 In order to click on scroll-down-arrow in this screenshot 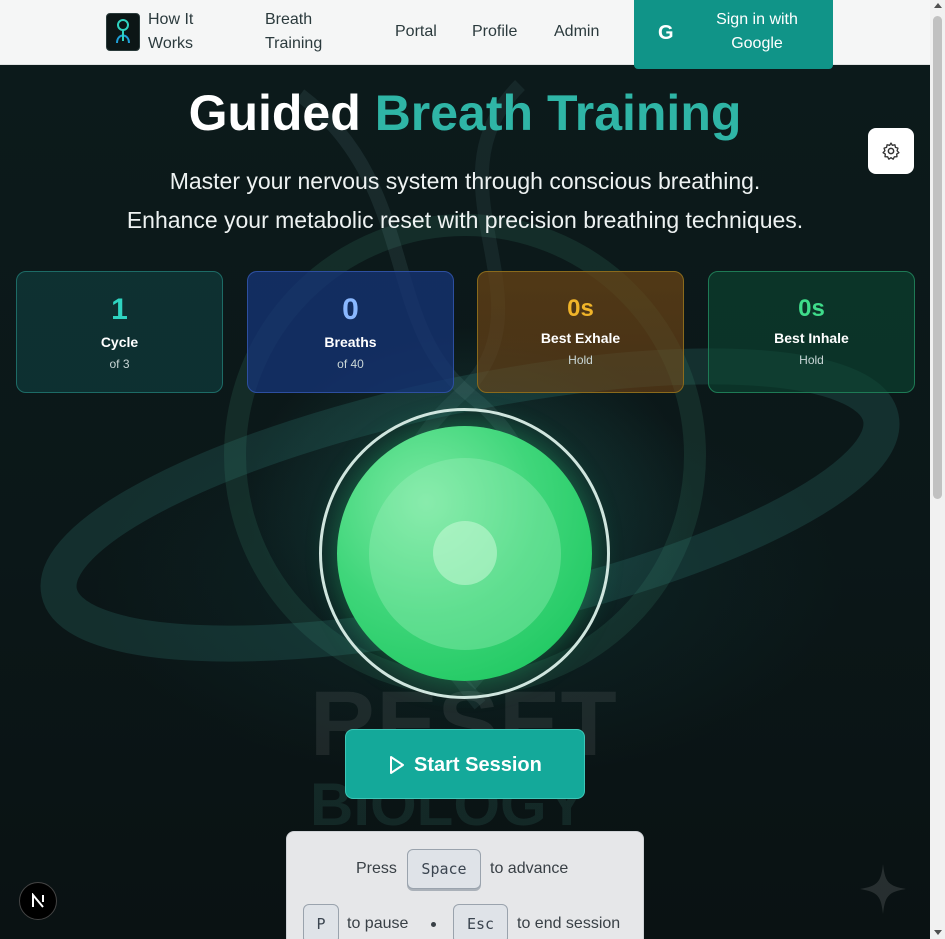, I will do `click(938, 932)`.